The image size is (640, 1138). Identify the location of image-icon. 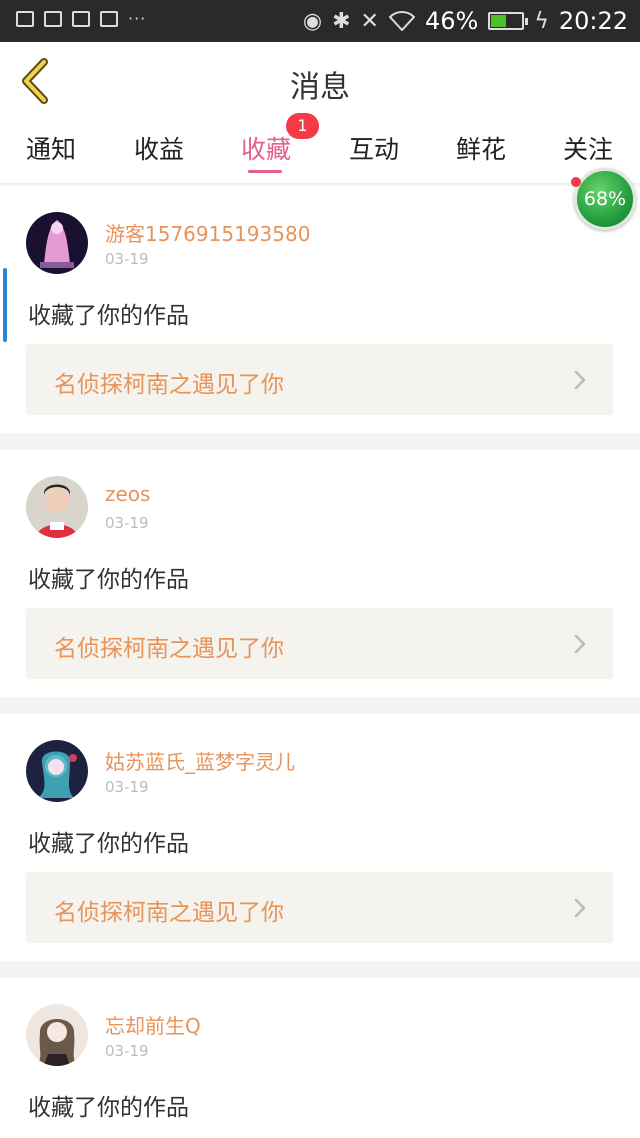
(25, 19).